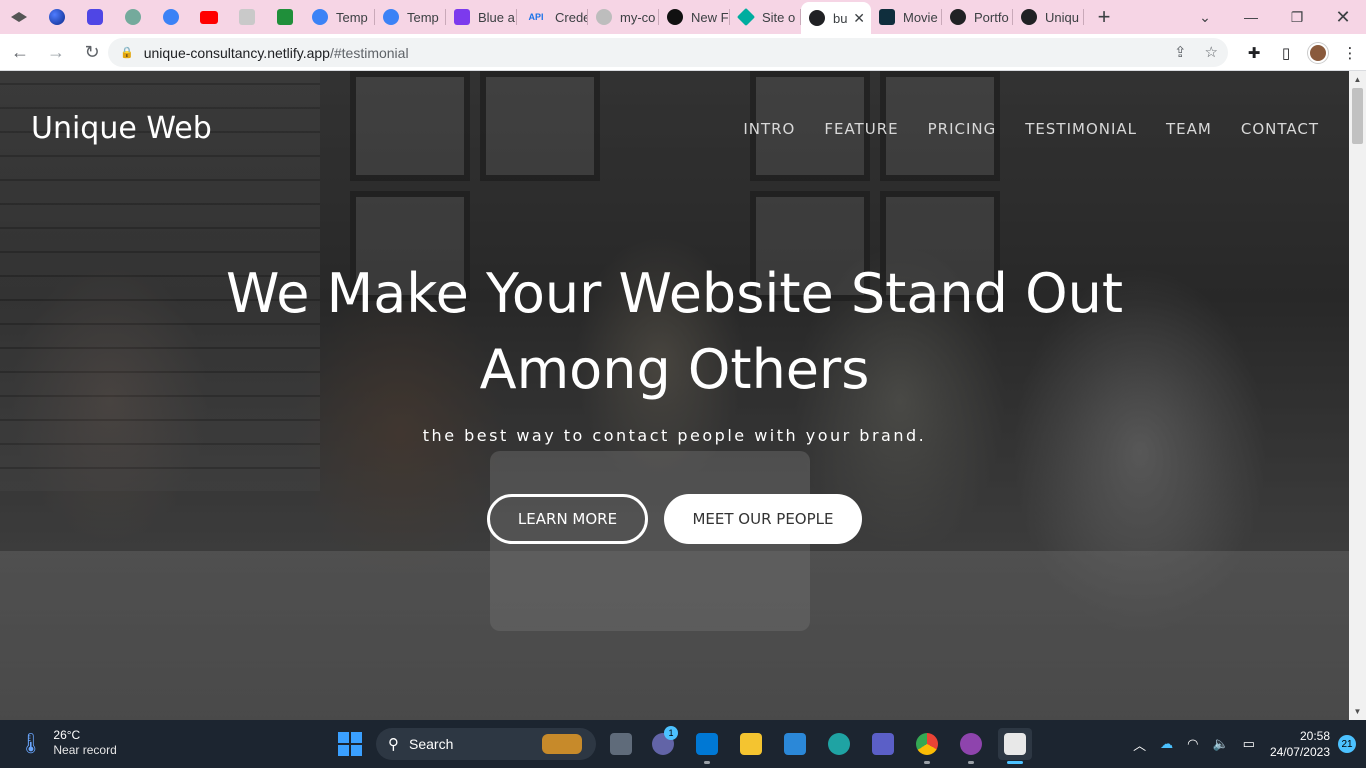 The height and width of the screenshot is (768, 1366). What do you see at coordinates (571, 17) in the screenshot?
I see `tab-title: Crede` at bounding box center [571, 17].